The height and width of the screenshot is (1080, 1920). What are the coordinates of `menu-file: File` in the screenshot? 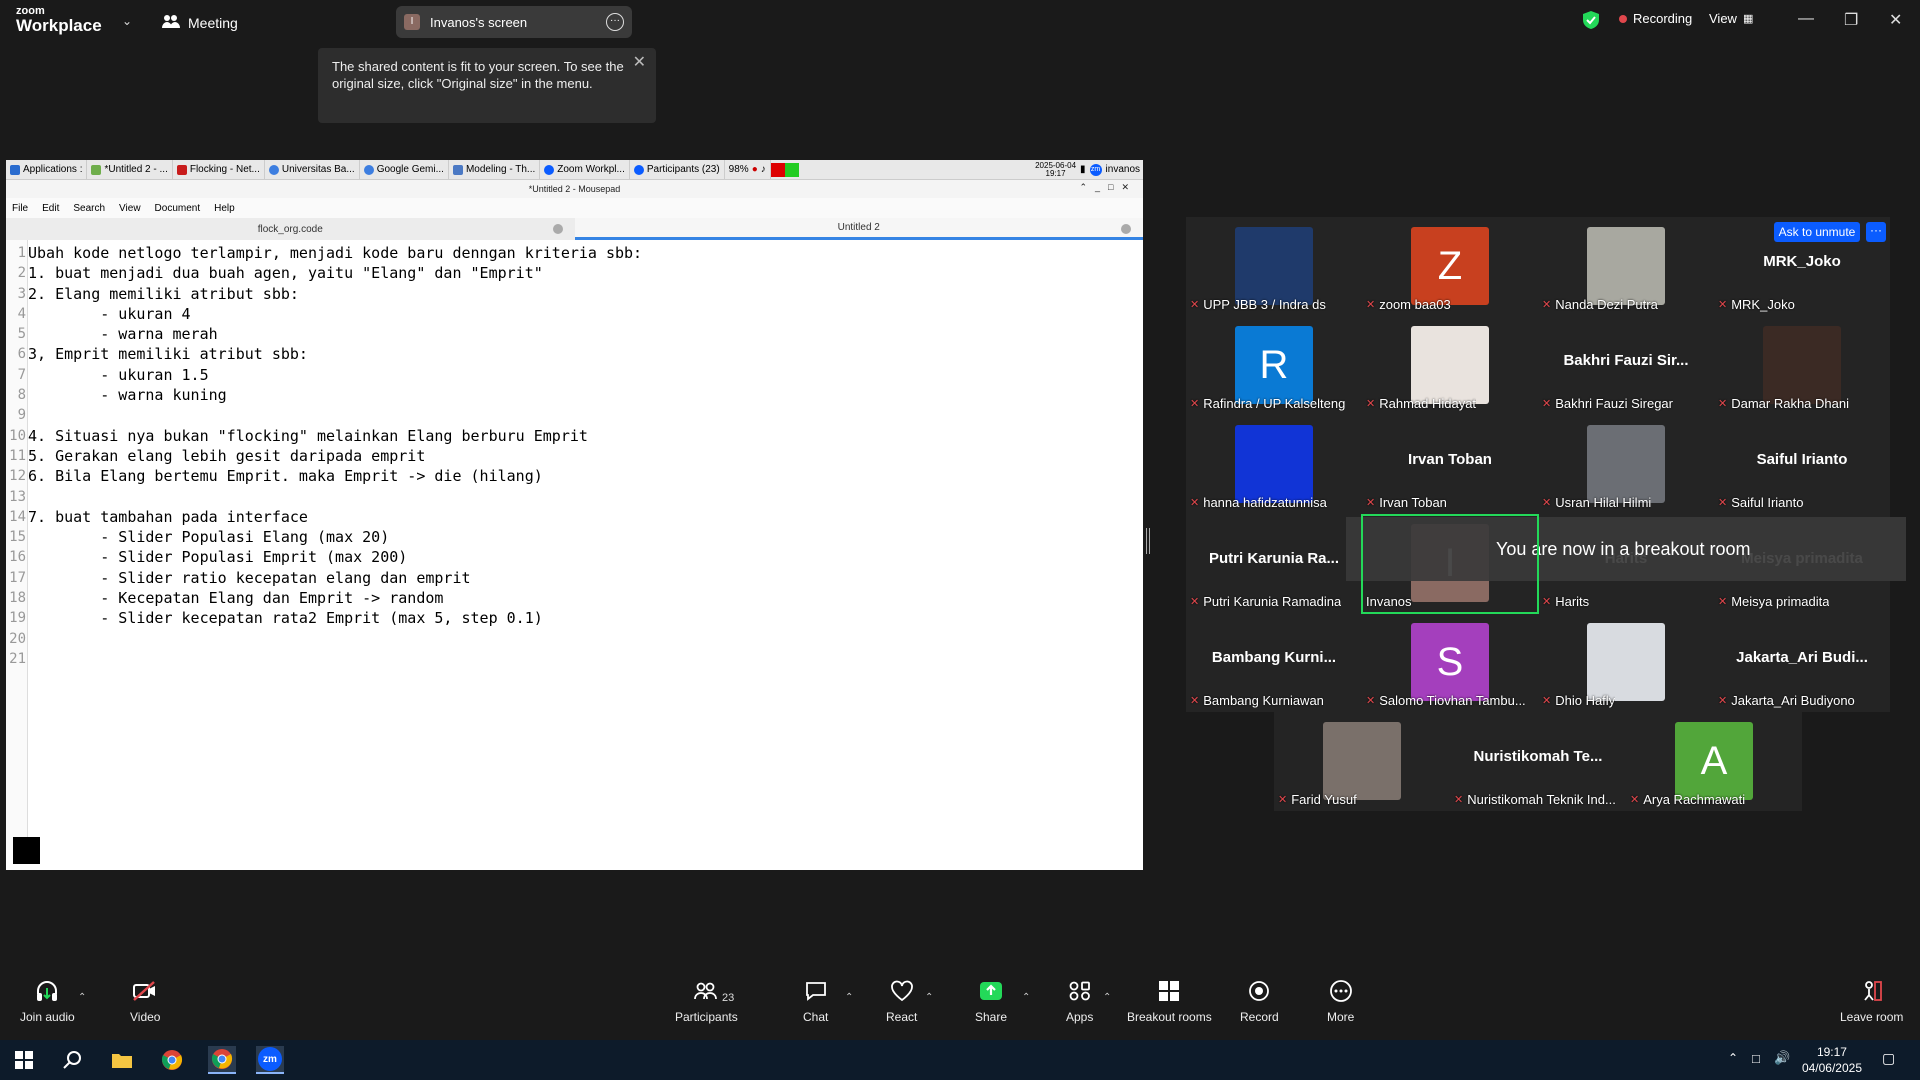 It's located at (20, 208).